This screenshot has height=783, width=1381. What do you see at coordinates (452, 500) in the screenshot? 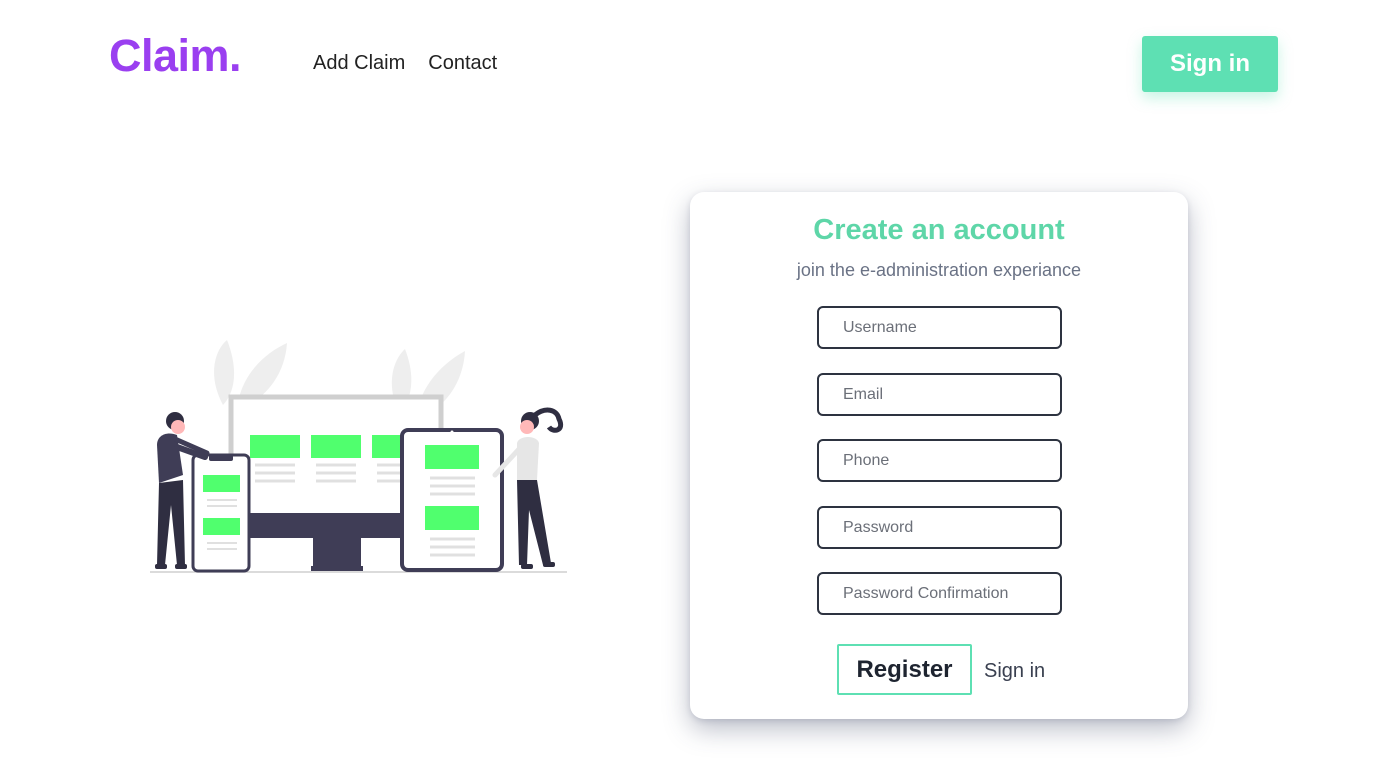
I see `tablet` at bounding box center [452, 500].